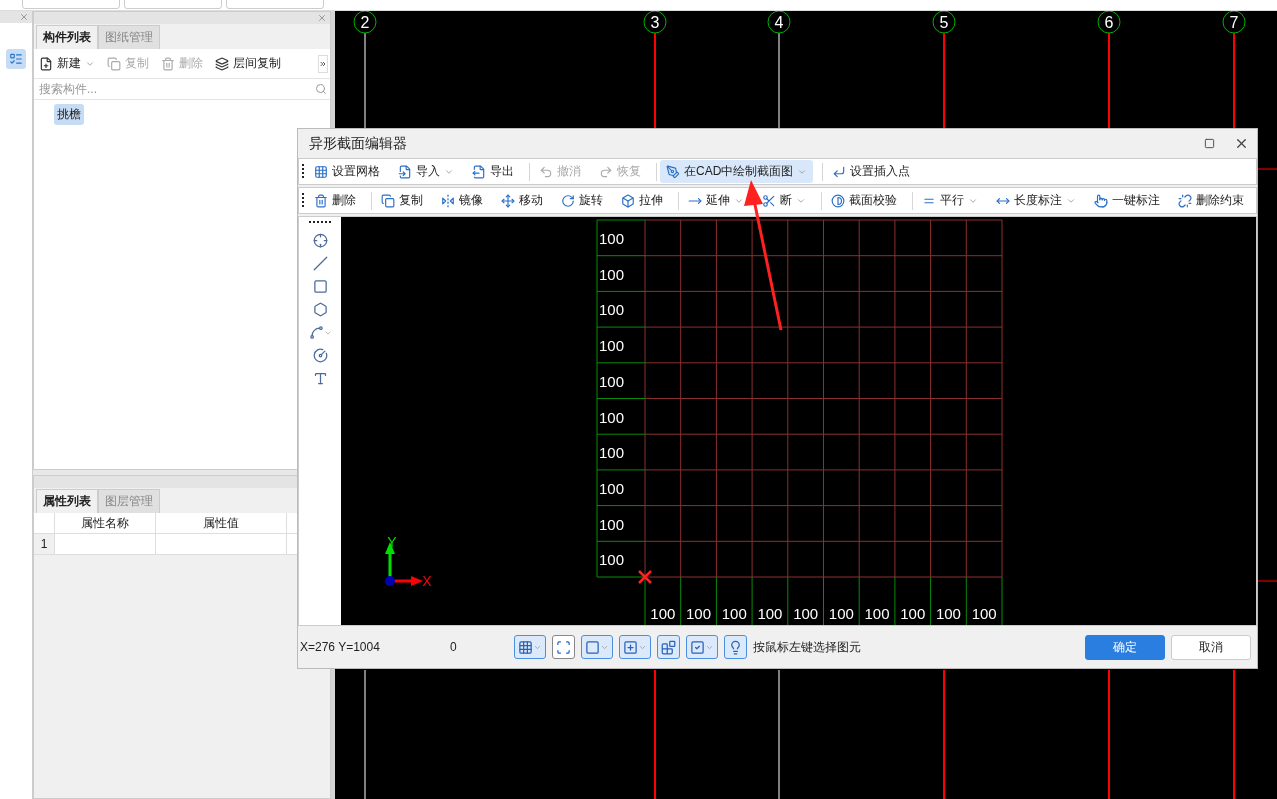 The image size is (1277, 799). What do you see at coordinates (67, 63) in the screenshot?
I see `toolbar-button: 新建` at bounding box center [67, 63].